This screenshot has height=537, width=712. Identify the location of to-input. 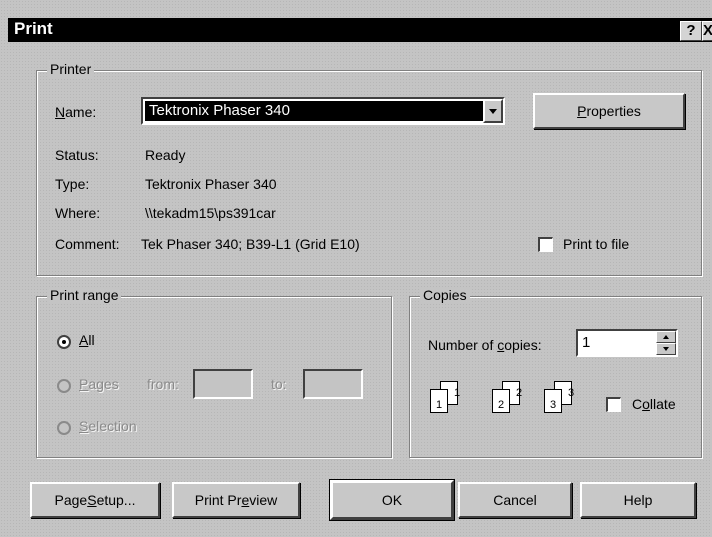
(333, 384).